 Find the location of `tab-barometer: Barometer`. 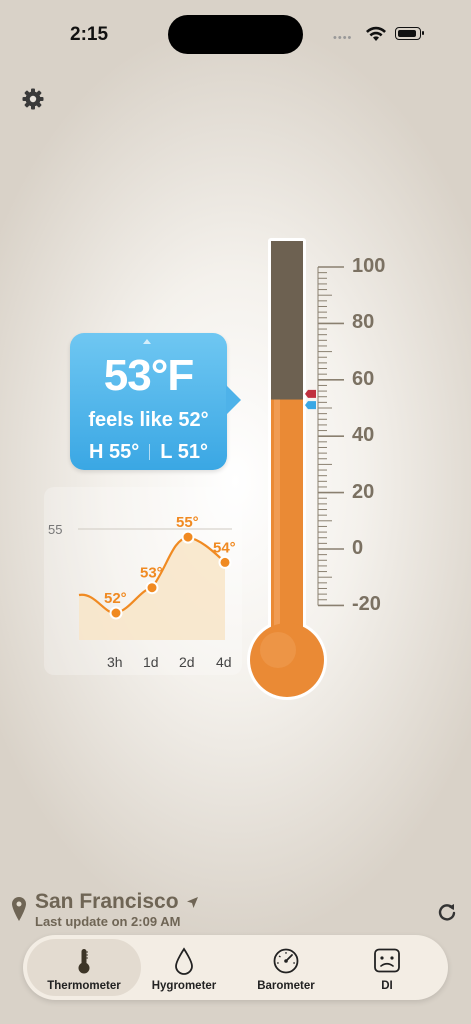

tab-barometer: Barometer is located at coordinates (286, 967).